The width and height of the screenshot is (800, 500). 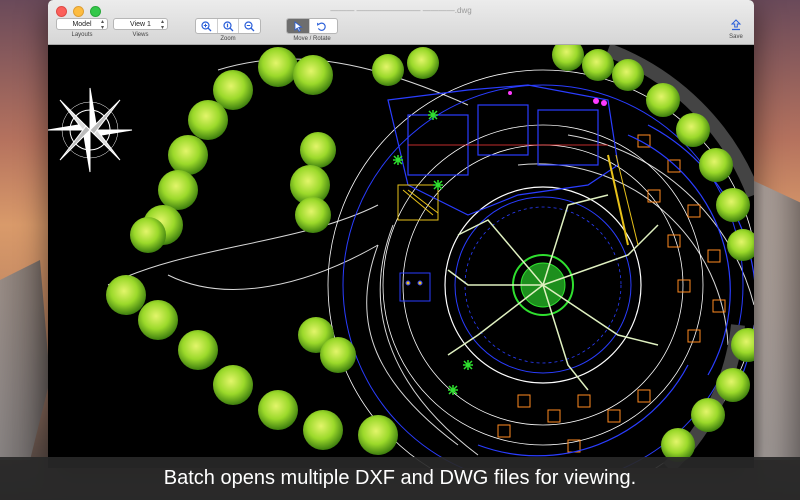 What do you see at coordinates (82, 35) in the screenshot?
I see `layouts-caption: Layouts` at bounding box center [82, 35].